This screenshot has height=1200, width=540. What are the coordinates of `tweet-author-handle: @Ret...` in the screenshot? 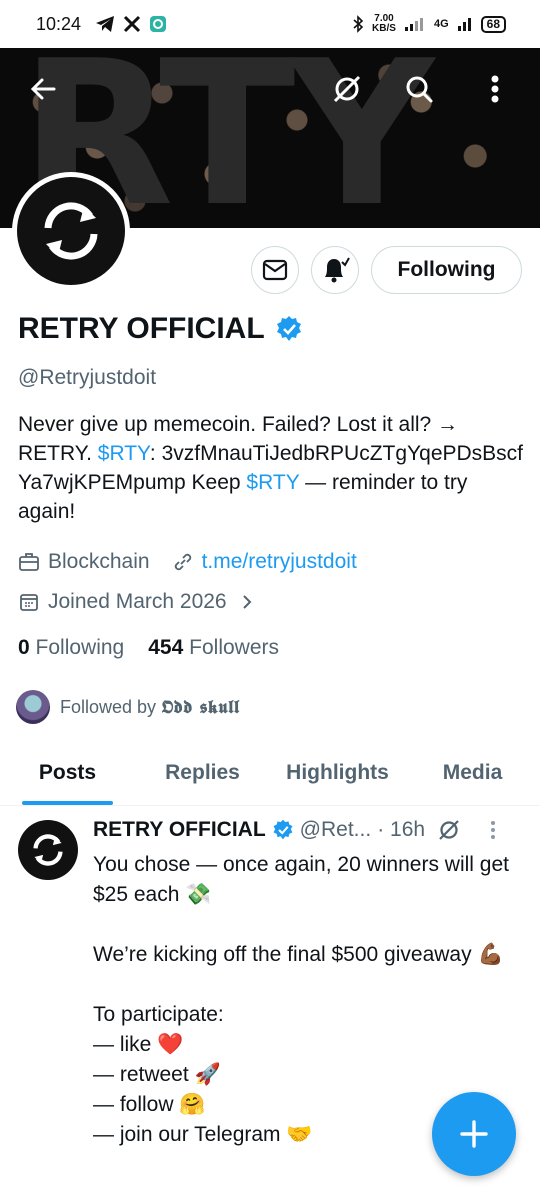 It's located at (335, 829).